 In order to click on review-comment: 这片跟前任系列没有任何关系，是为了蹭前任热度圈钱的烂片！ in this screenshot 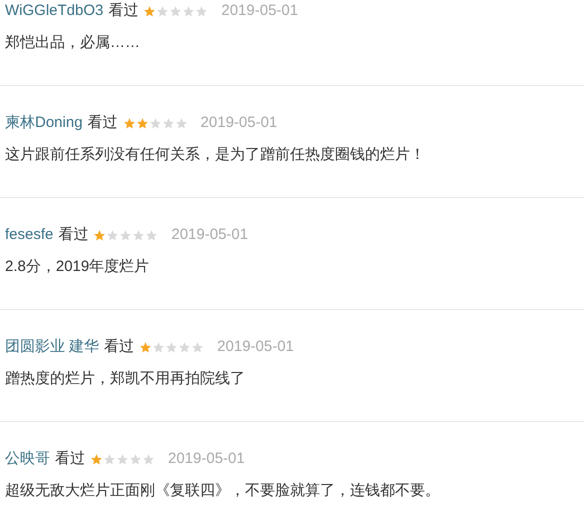, I will do `click(215, 155)`.